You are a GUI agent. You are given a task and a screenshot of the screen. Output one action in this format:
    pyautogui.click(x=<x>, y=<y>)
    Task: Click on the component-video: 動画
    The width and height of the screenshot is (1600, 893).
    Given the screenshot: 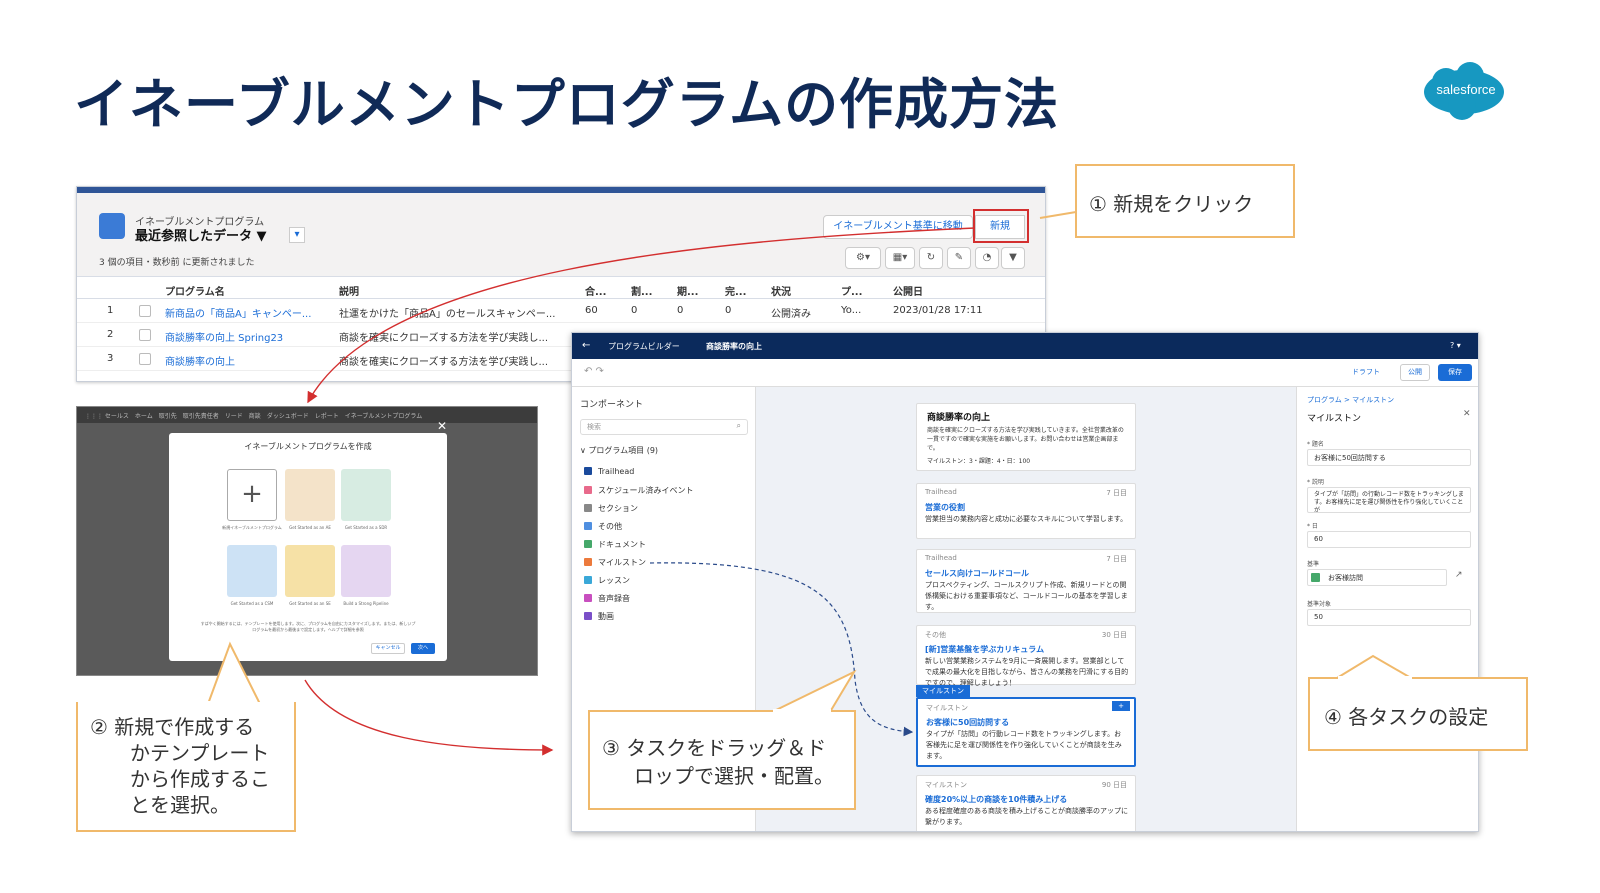 What is the action you would take?
    pyautogui.click(x=599, y=616)
    